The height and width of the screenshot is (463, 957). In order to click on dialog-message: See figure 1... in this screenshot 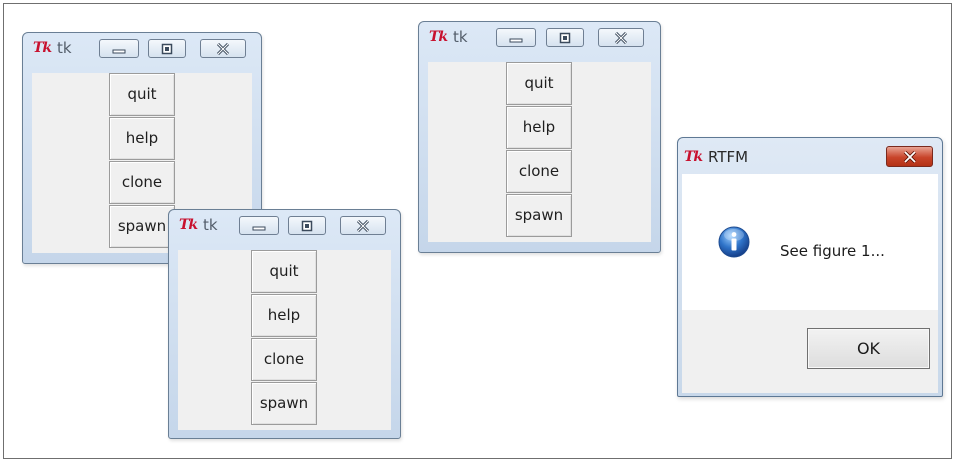, I will do `click(832, 251)`.